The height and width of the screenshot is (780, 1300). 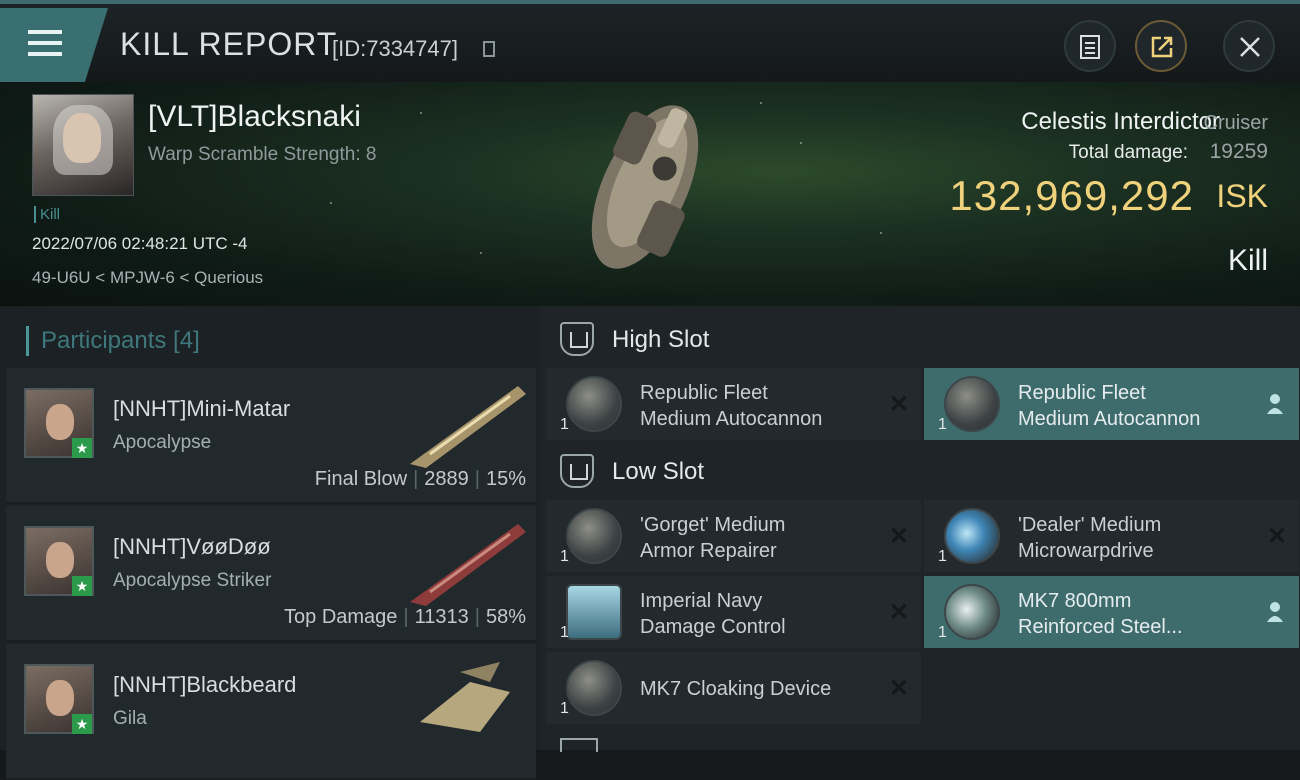 What do you see at coordinates (489, 49) in the screenshot?
I see `copy-icon` at bounding box center [489, 49].